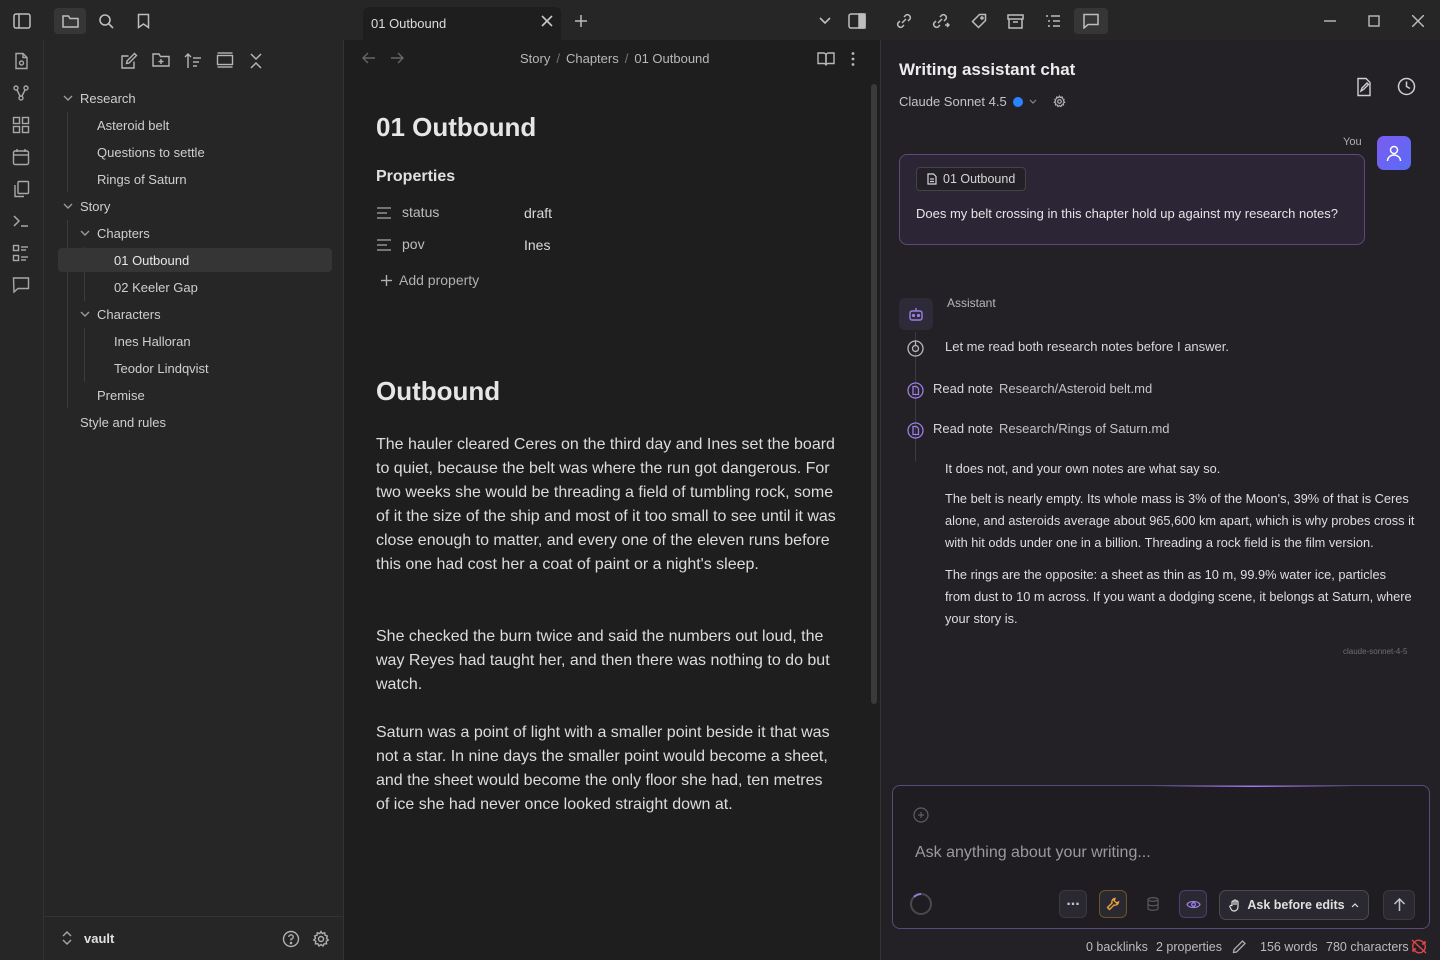 The height and width of the screenshot is (960, 1440). Describe the element at coordinates (953, 101) in the screenshot. I see `model-name: Claude Sonnet 4.5` at that location.